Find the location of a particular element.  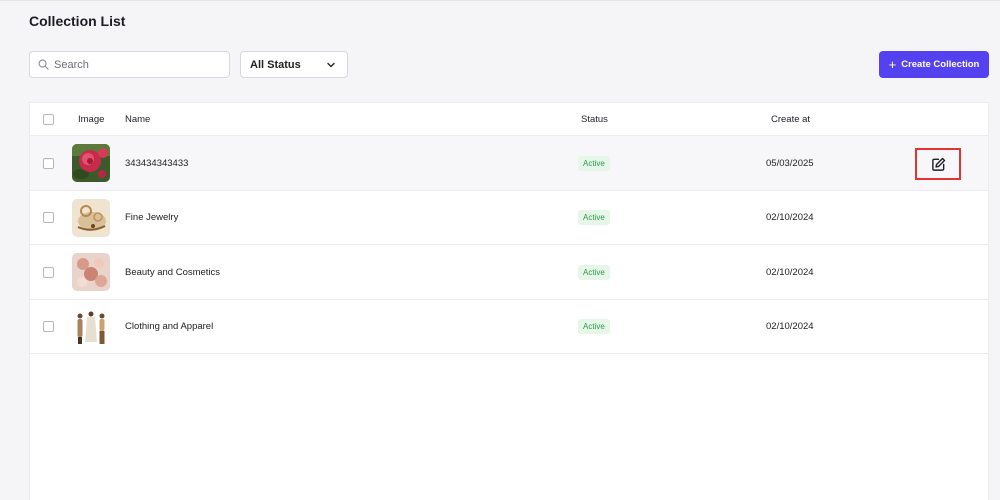

create-collection-button: + Create Collection is located at coordinates (934, 64).